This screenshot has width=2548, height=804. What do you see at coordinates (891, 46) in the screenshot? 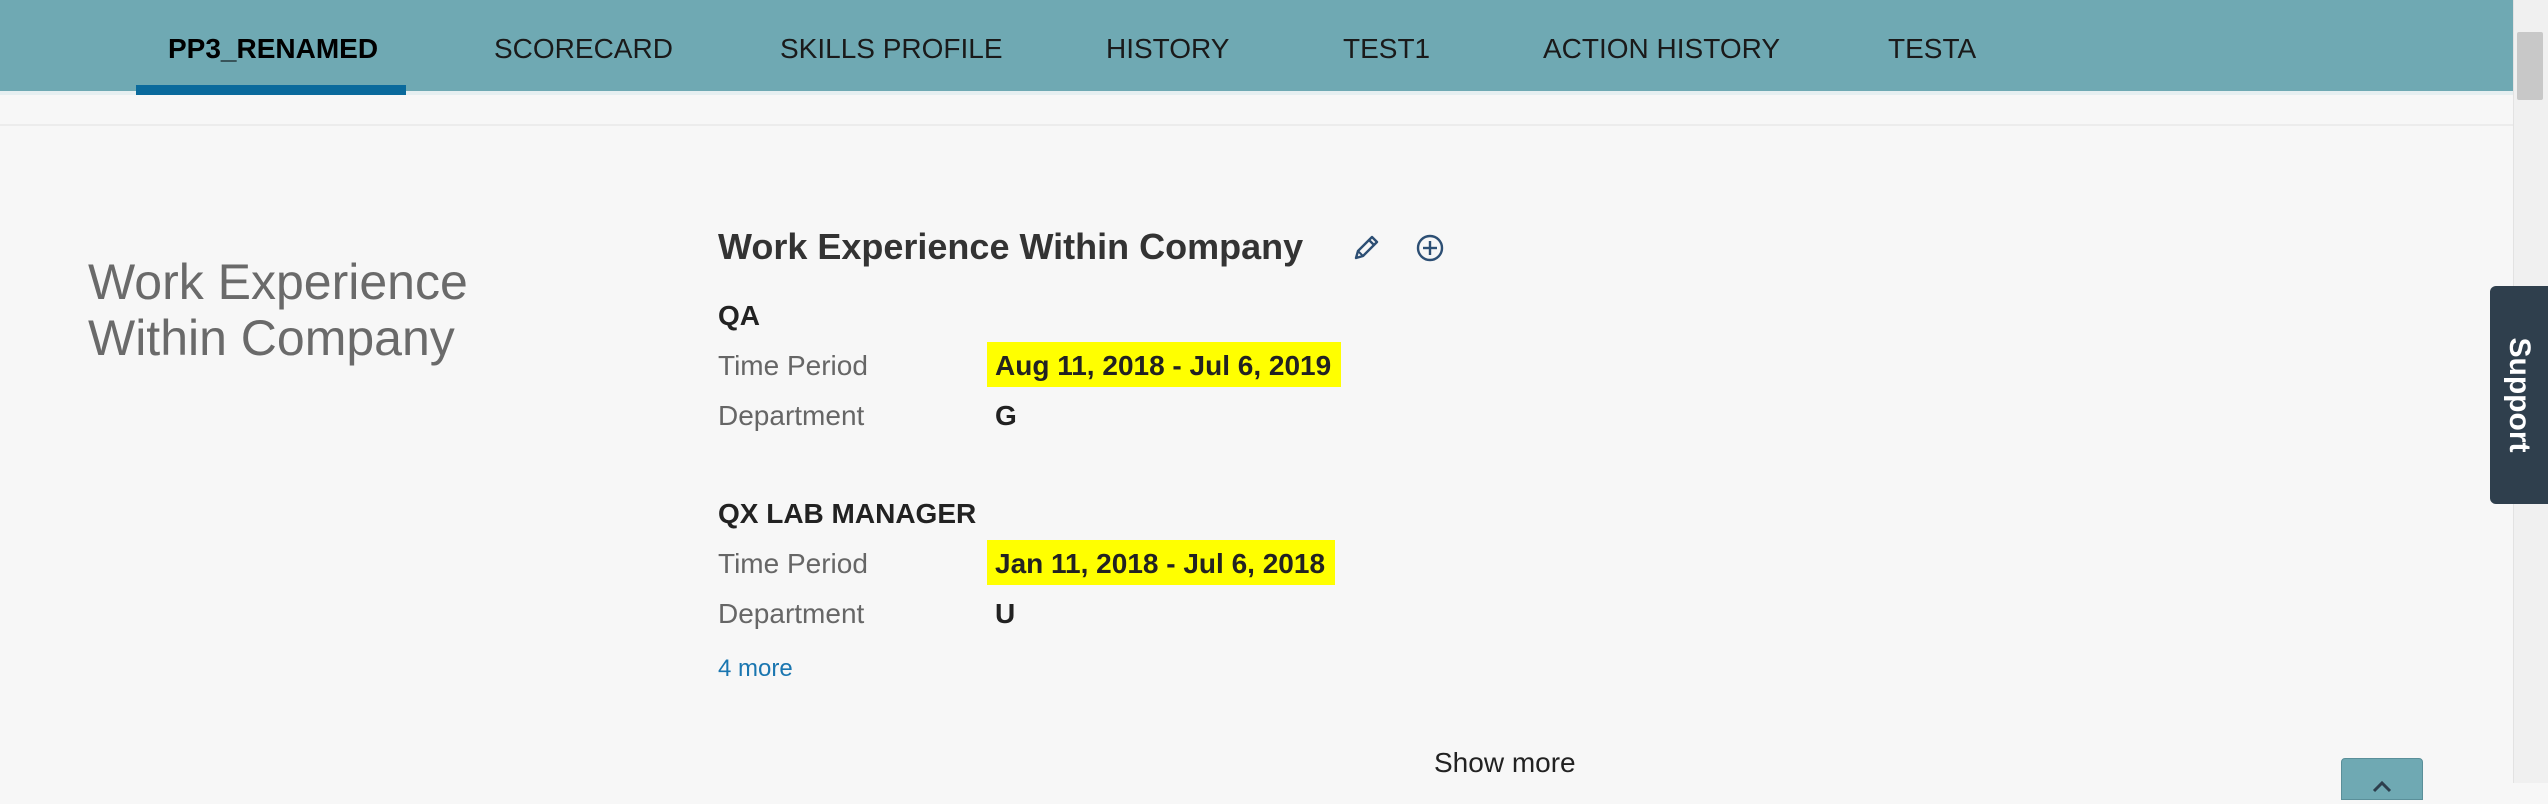
I see `tab-skills-profile: SKILLS PROFILE` at bounding box center [891, 46].